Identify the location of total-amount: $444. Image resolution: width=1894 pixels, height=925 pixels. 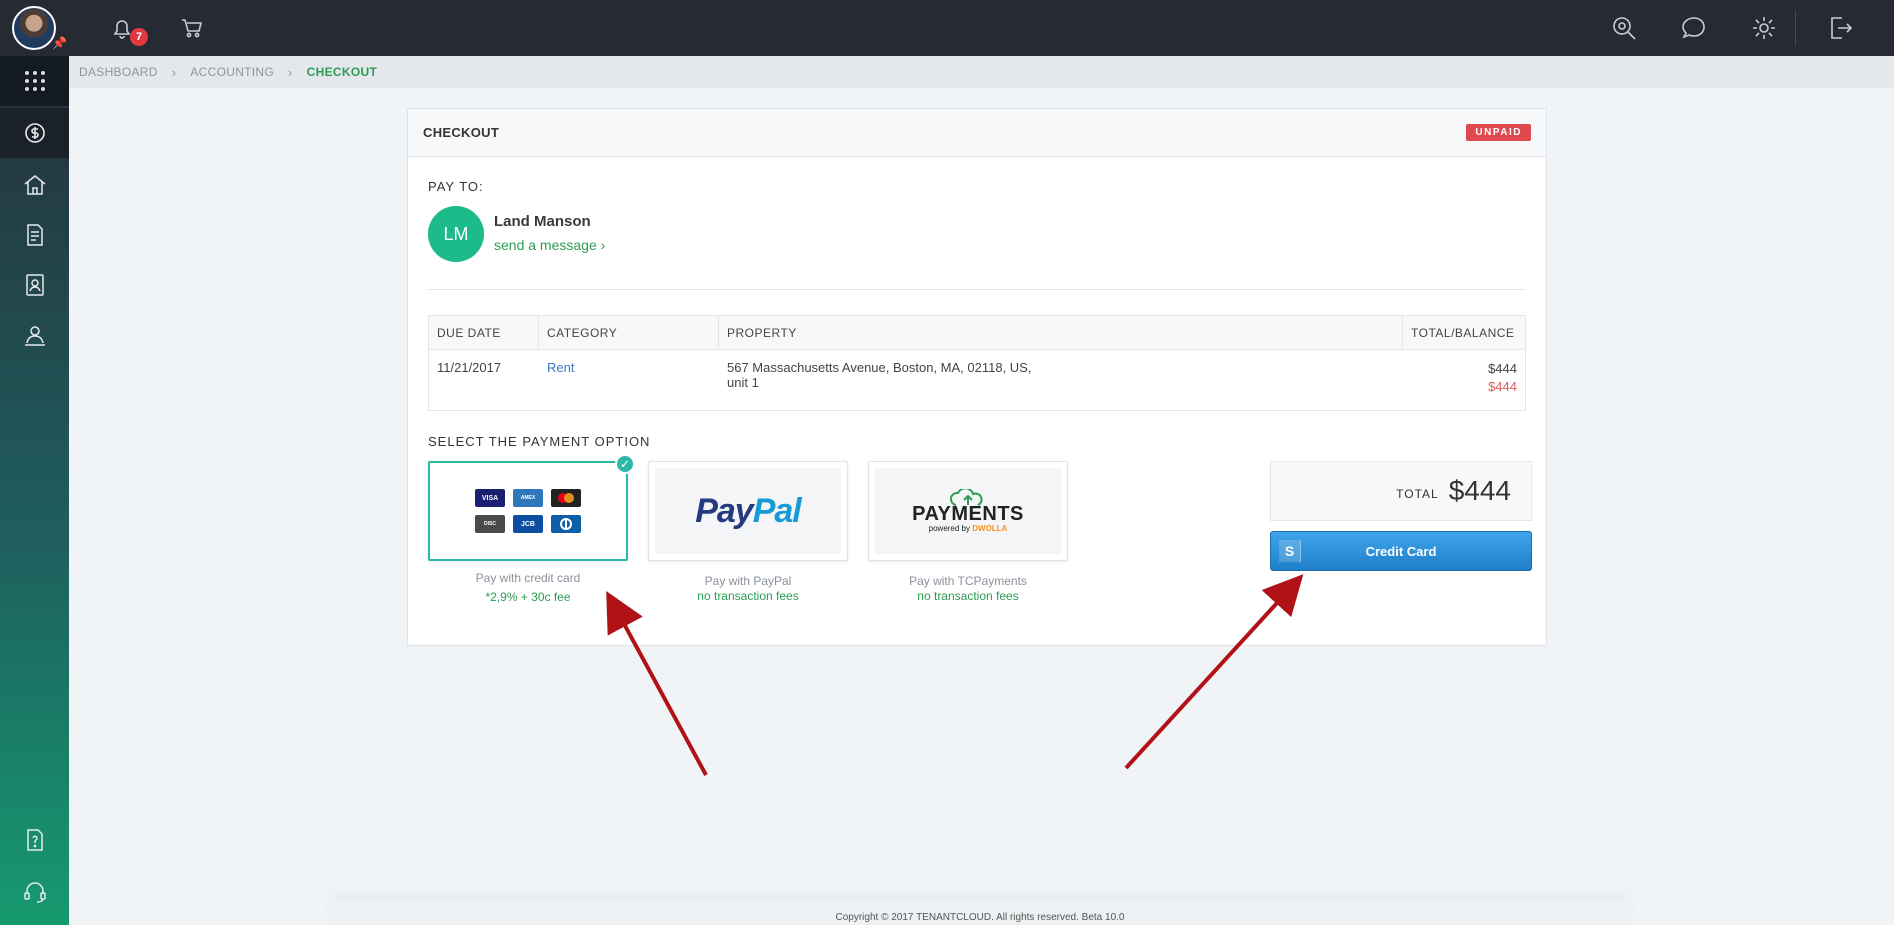
(1479, 490).